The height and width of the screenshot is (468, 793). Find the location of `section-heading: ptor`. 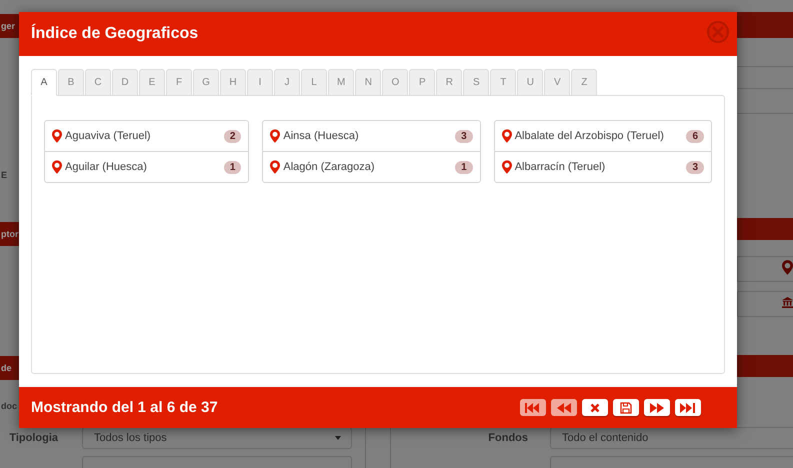

section-heading: ptor is located at coordinates (9, 234).